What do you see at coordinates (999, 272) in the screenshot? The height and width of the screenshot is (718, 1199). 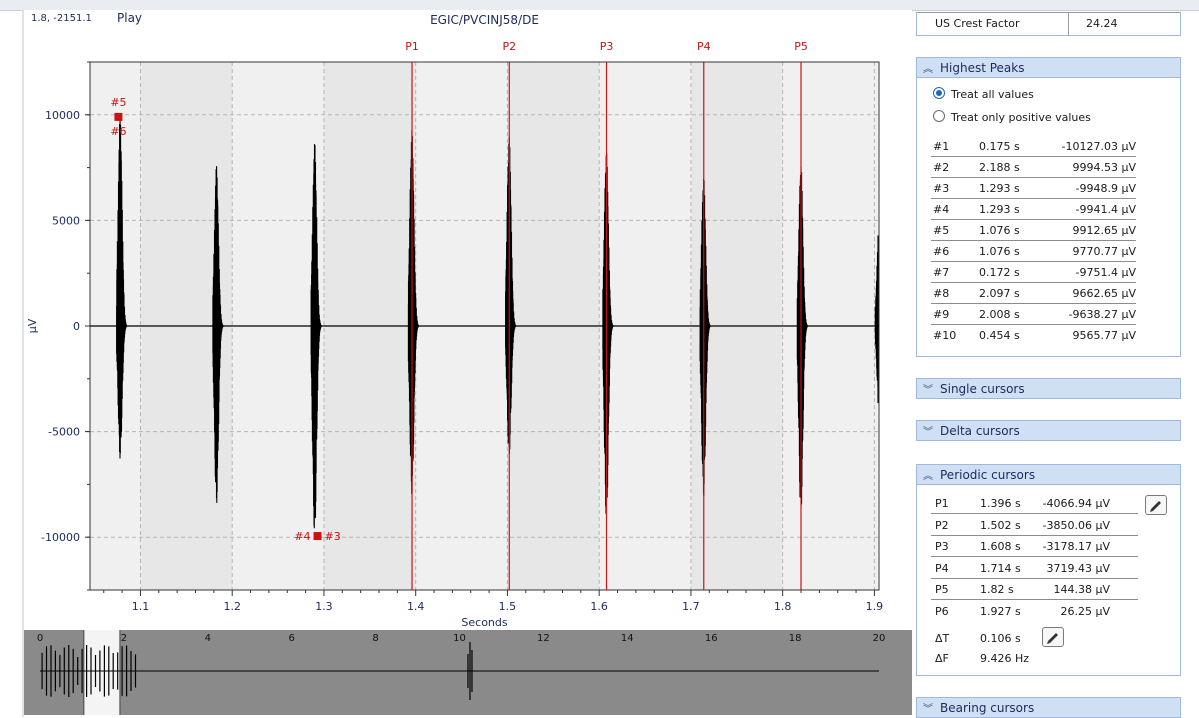 I see `peak-time: 0.172 s` at bounding box center [999, 272].